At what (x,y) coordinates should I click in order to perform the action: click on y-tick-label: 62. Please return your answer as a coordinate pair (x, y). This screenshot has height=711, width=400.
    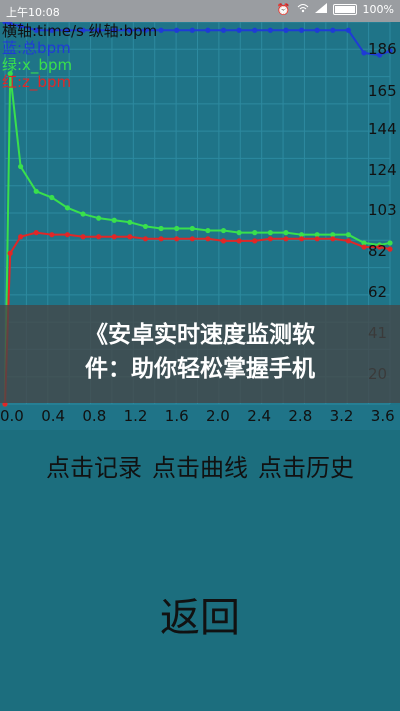
    Looking at the image, I should click on (377, 292).